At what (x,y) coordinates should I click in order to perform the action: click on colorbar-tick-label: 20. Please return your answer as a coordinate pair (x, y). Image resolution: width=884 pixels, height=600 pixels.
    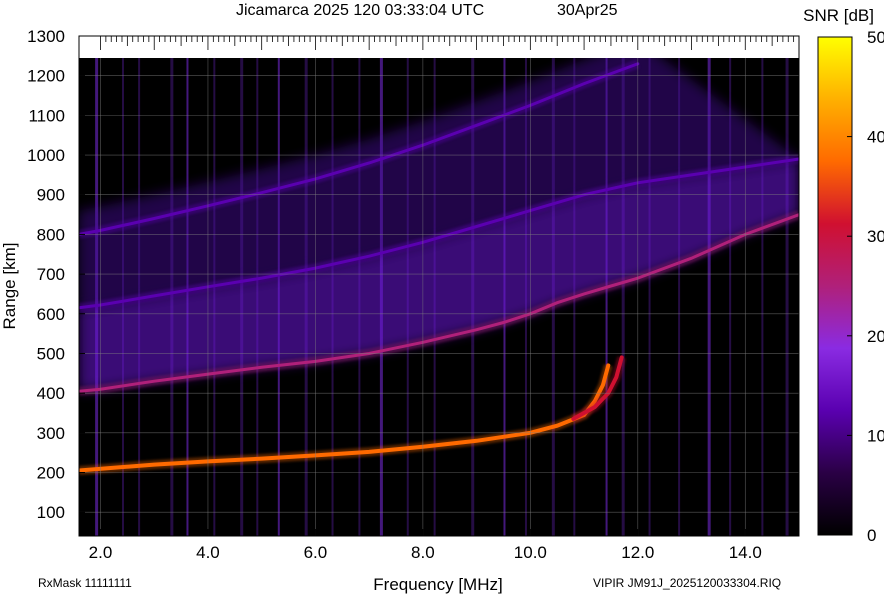
    Looking at the image, I should click on (875, 336).